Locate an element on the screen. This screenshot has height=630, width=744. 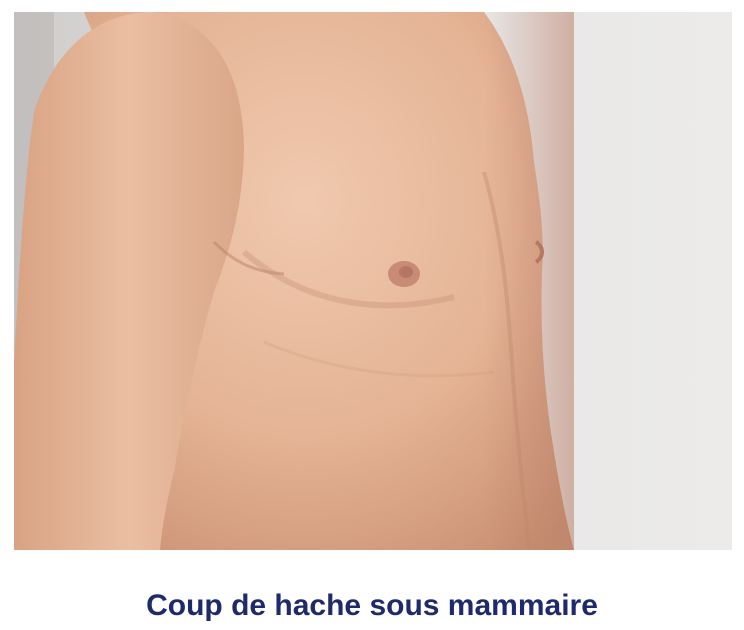
nipple-center is located at coordinates (406, 272).